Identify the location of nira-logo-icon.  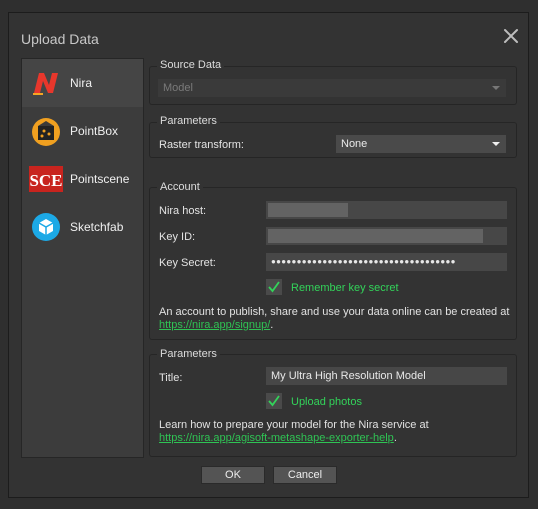
(46, 83).